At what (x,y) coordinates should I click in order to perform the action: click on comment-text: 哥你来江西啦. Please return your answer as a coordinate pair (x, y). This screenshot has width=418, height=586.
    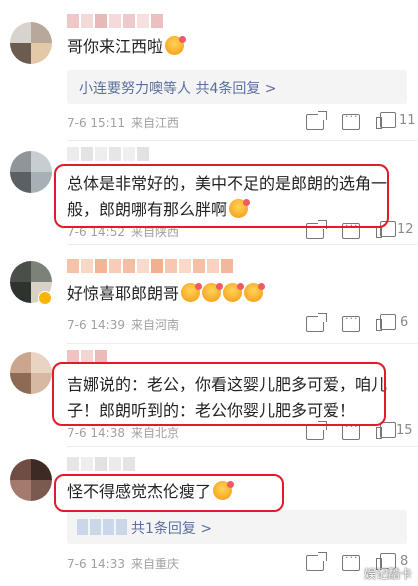
    Looking at the image, I should click on (127, 47).